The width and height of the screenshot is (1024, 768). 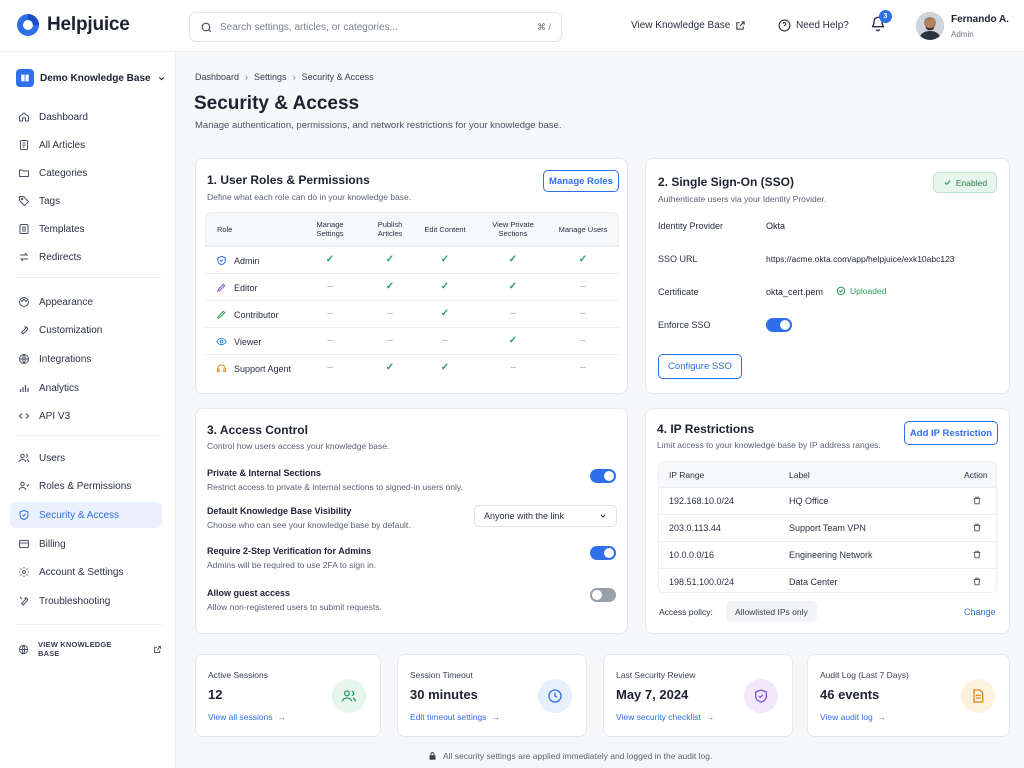 What do you see at coordinates (86, 388) in the screenshot?
I see `sidebar-item-analytics: Analytics` at bounding box center [86, 388].